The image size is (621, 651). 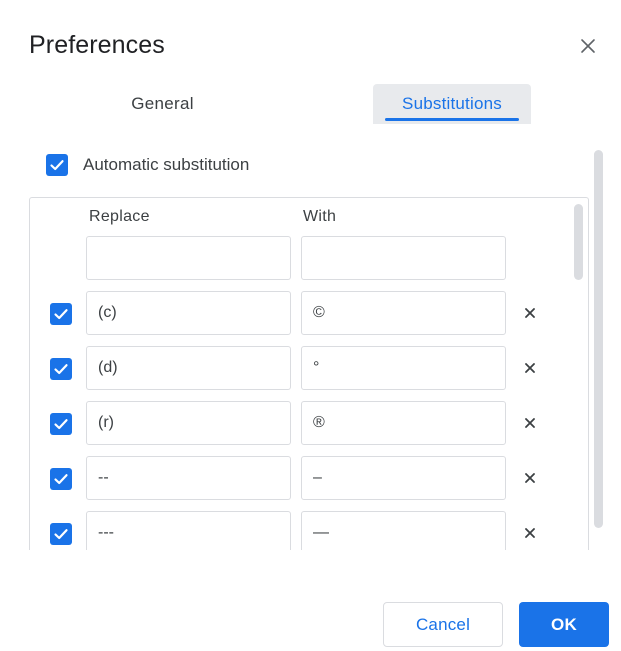 I want to click on automatic-substitution-label: Automatic substitution, so click(x=166, y=164).